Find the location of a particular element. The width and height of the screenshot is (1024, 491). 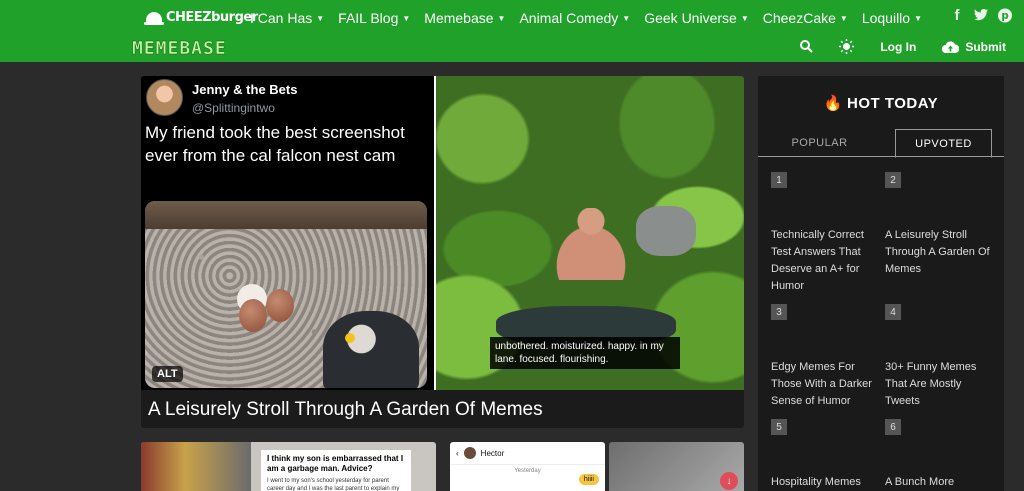

nav-item-memebase: Memebase ▼ is located at coordinates (471, 18).